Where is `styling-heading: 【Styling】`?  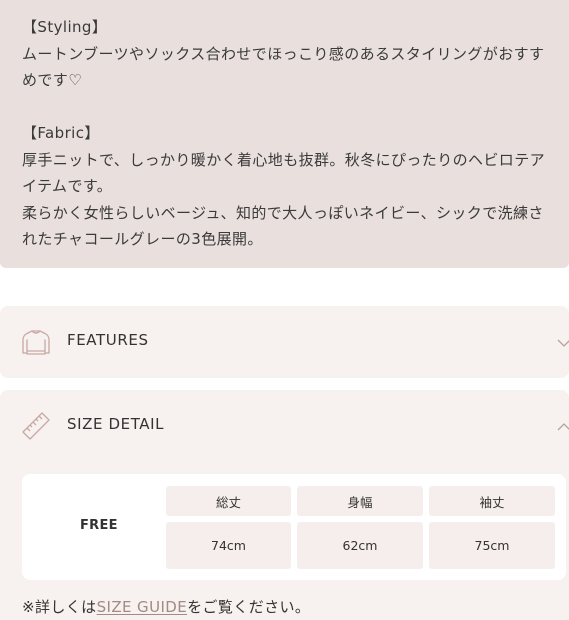 styling-heading: 【Styling】 is located at coordinates (65, 27).